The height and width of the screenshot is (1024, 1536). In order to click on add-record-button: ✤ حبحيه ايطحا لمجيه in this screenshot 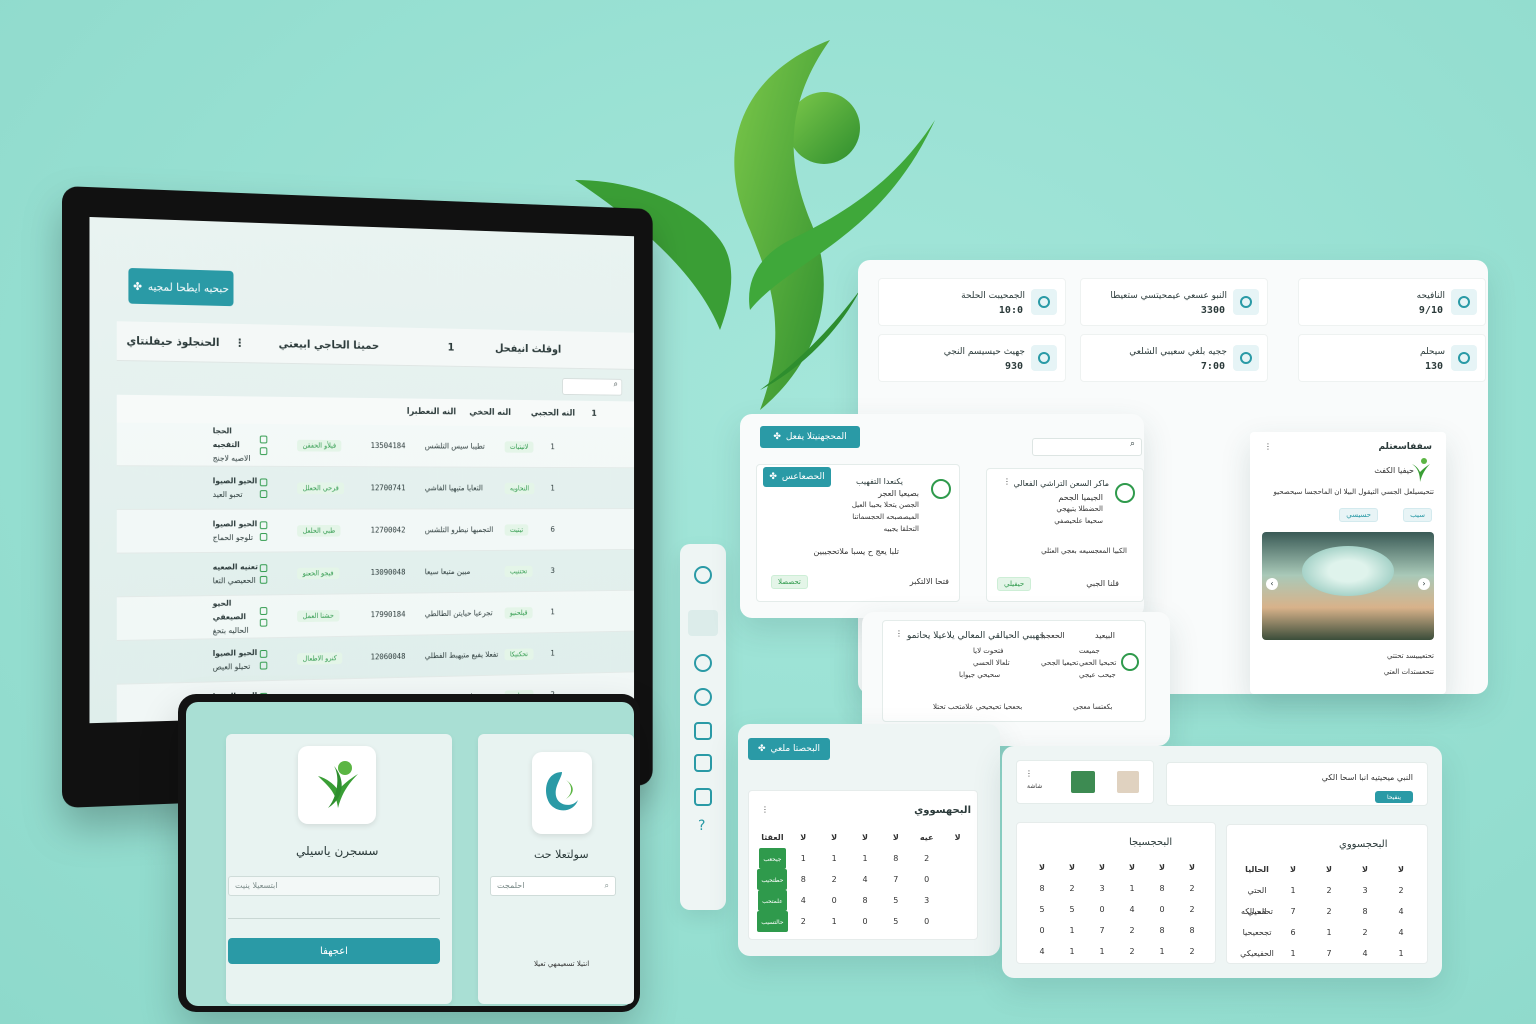, I will do `click(181, 287)`.